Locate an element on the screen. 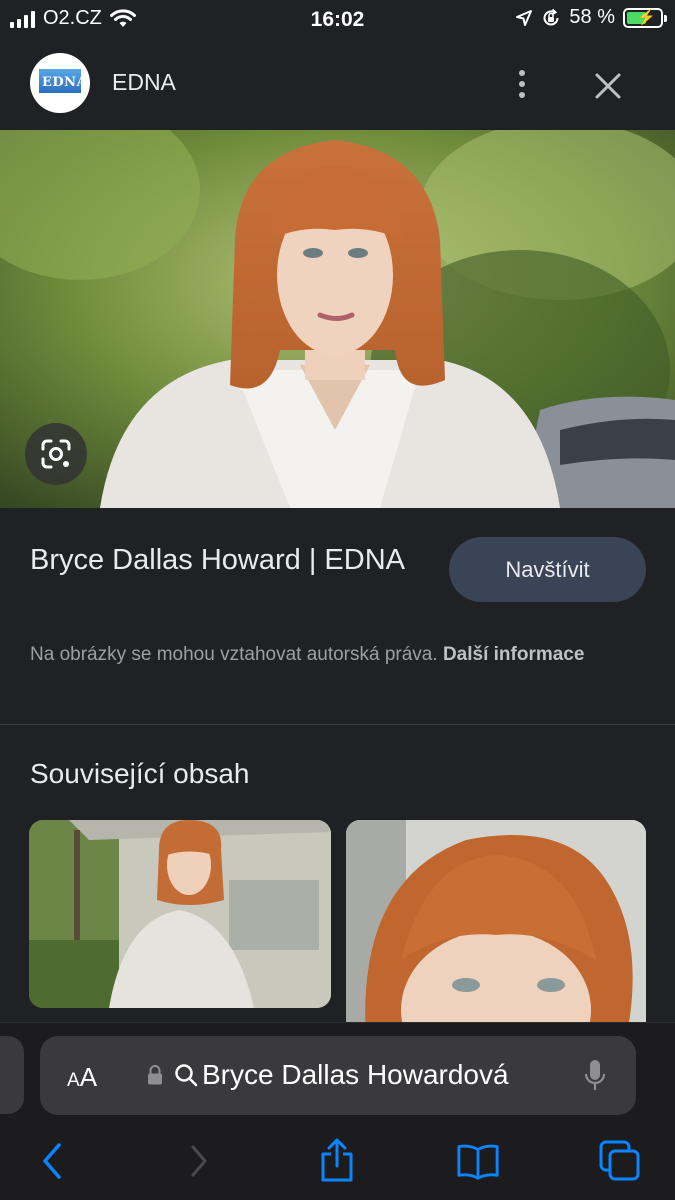 Image resolution: width=675 pixels, height=1200 pixels. forward-button is located at coordinates (198, 1161).